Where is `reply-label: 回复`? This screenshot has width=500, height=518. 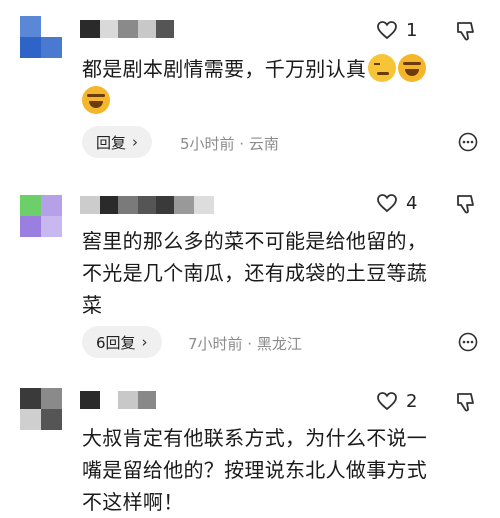
reply-label: 回复 is located at coordinates (111, 142).